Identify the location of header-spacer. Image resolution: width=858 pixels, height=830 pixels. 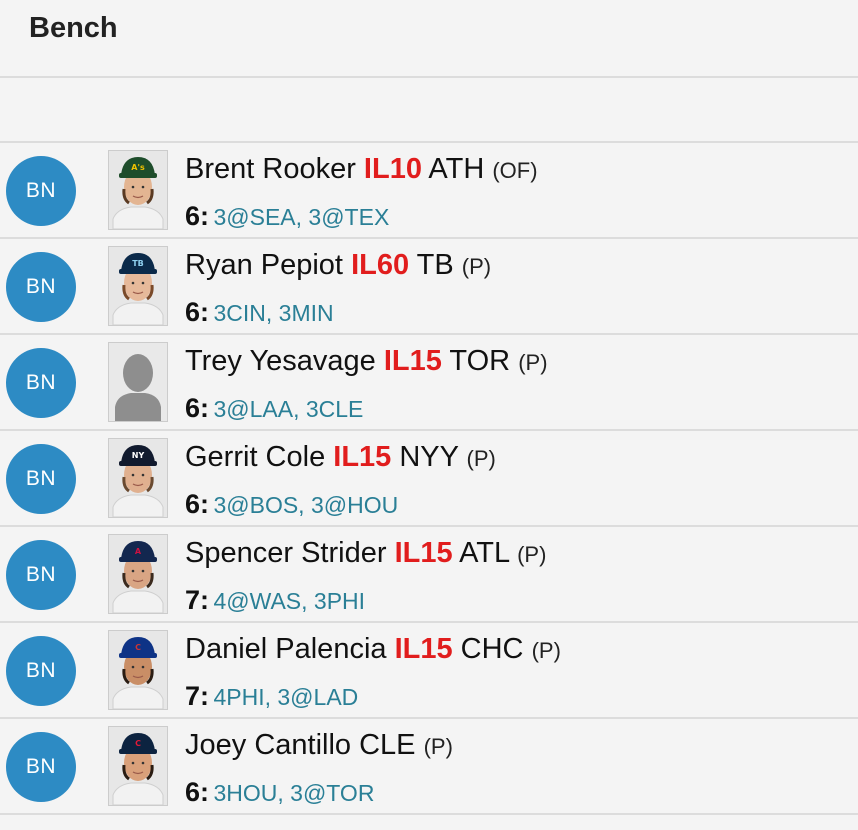
(429, 110).